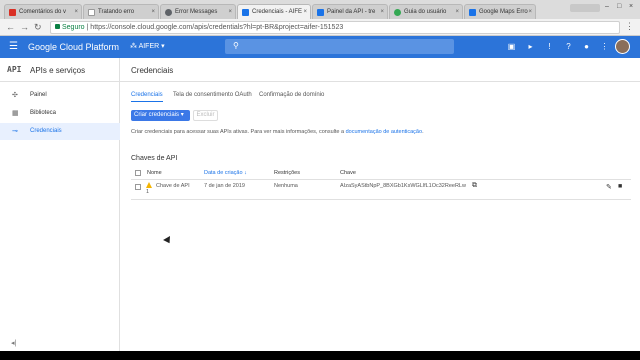  Describe the element at coordinates (138, 173) in the screenshot. I see `select-all-checkbox` at that location.